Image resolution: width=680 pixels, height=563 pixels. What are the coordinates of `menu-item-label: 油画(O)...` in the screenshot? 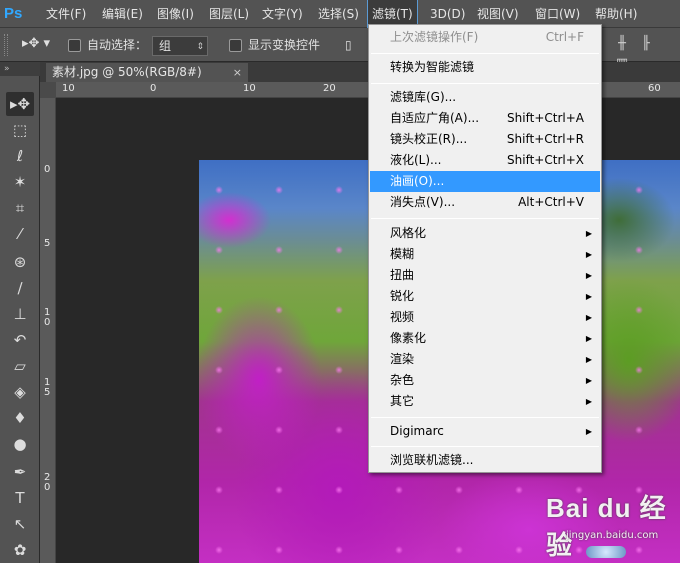 It's located at (417, 181).